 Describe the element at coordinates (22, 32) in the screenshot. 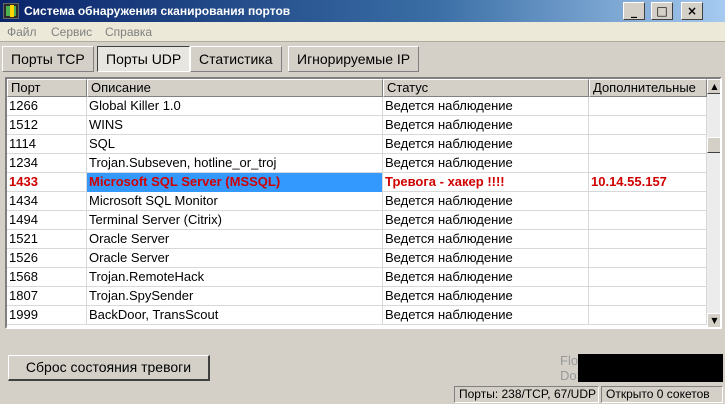

I see `menu-file: Файл` at that location.